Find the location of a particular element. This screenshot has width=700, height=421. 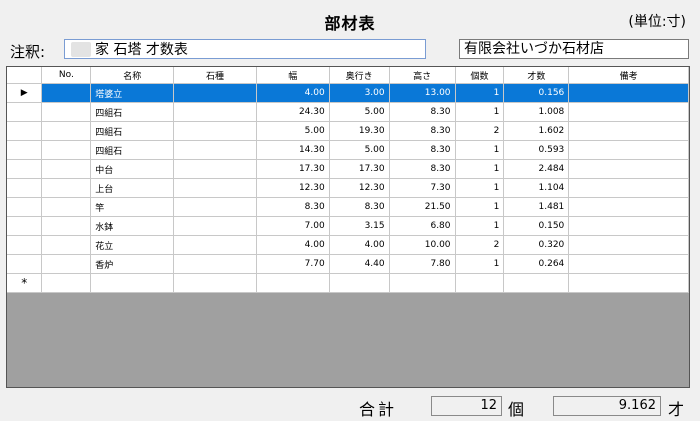

cell-depth: 19.30 is located at coordinates (359, 131).